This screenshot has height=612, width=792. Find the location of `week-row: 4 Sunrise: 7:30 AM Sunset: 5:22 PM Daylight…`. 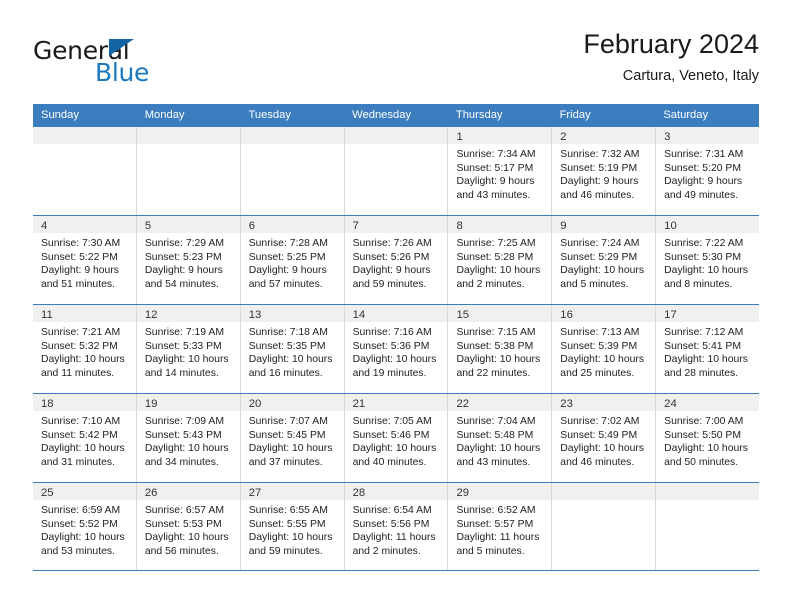

week-row: 4 Sunrise: 7:30 AM Sunset: 5:22 PM Daylight… is located at coordinates (396, 259).